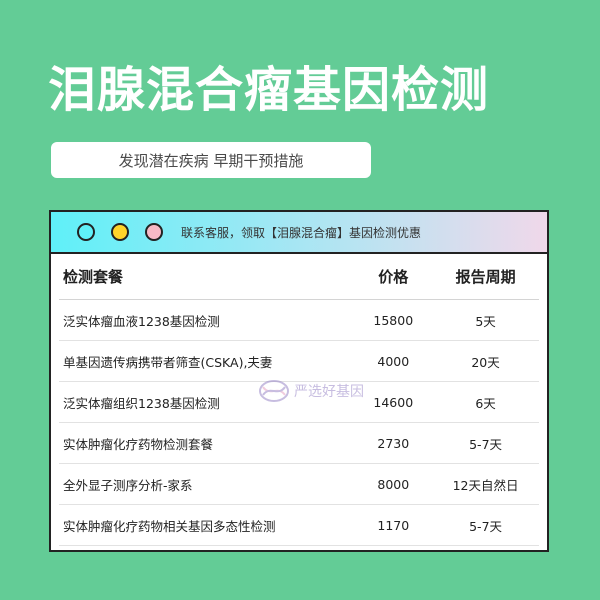 The image size is (600, 600). I want to click on table-row: 泛实体瘤血液1238基因检测 15800 5天, so click(299, 320).